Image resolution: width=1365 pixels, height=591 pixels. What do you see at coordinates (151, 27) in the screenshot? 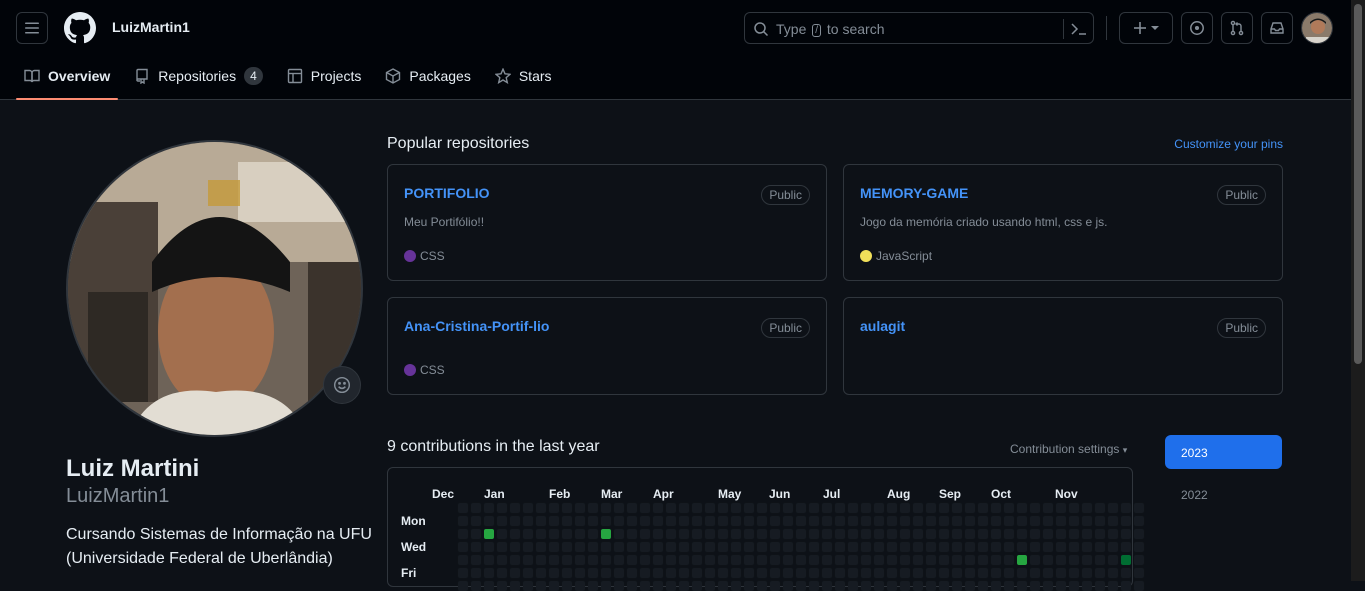
I see `profile-username-link: LuizMartin1` at bounding box center [151, 27].